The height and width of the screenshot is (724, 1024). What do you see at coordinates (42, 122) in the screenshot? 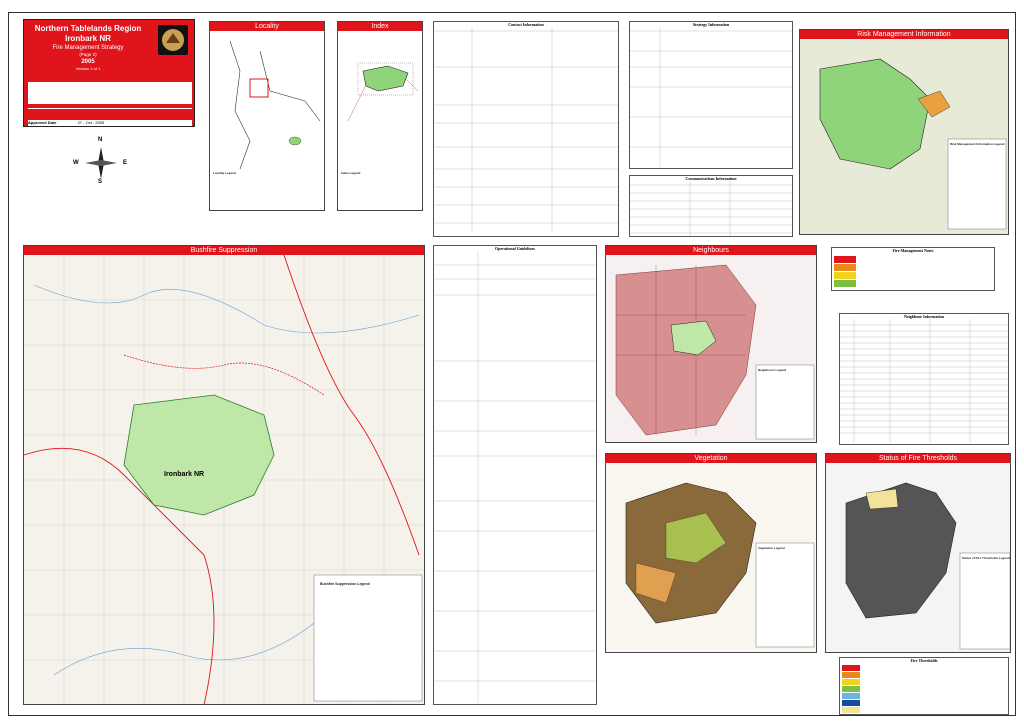
I see `approval-label: Approved Date` at bounding box center [42, 122].